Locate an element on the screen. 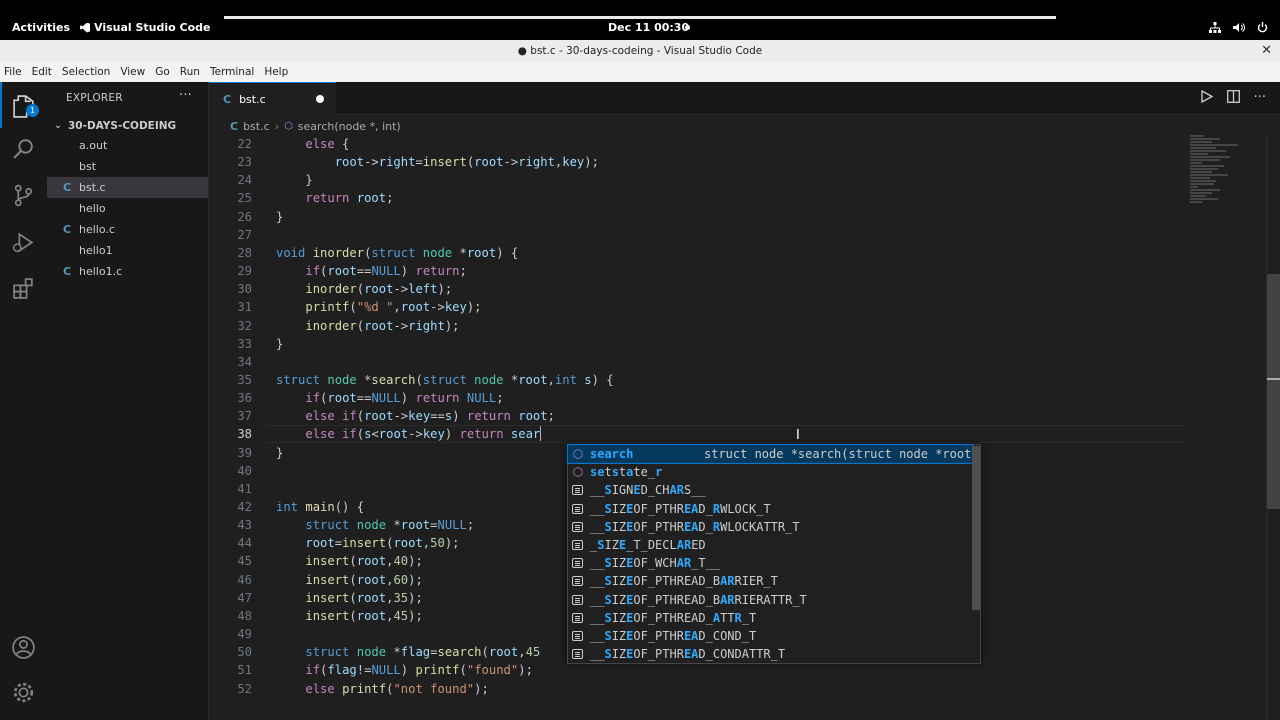 The image size is (1280, 720). label-part: RIER_T is located at coordinates (756, 581).